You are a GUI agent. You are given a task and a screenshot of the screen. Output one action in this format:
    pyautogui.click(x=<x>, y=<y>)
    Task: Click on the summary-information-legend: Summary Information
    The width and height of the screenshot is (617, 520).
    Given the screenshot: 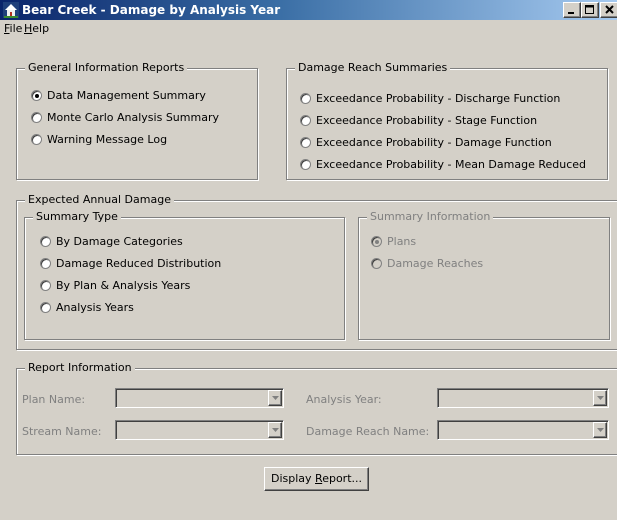 What is the action you would take?
    pyautogui.click(x=430, y=216)
    